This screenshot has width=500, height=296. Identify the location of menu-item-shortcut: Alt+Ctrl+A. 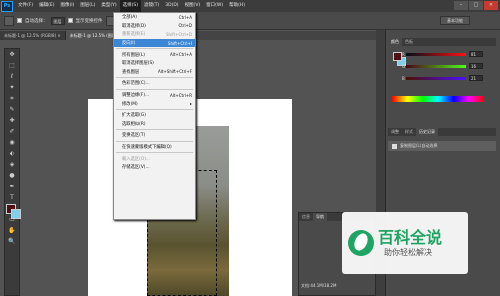
(181, 55).